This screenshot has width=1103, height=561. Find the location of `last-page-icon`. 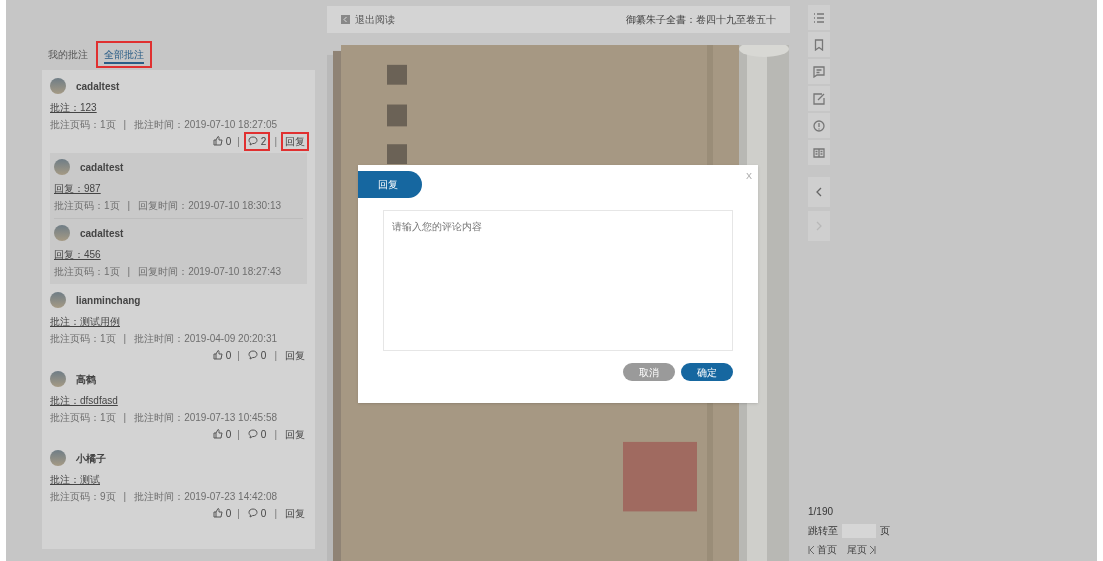

last-page-icon is located at coordinates (872, 549).